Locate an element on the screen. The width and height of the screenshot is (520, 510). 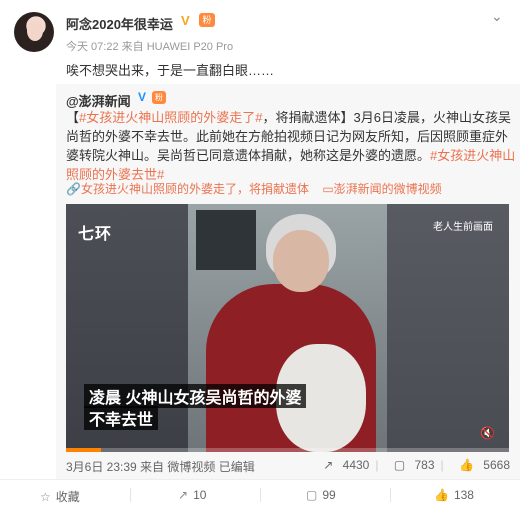
video-icon: ▭ is located at coordinates (328, 189).